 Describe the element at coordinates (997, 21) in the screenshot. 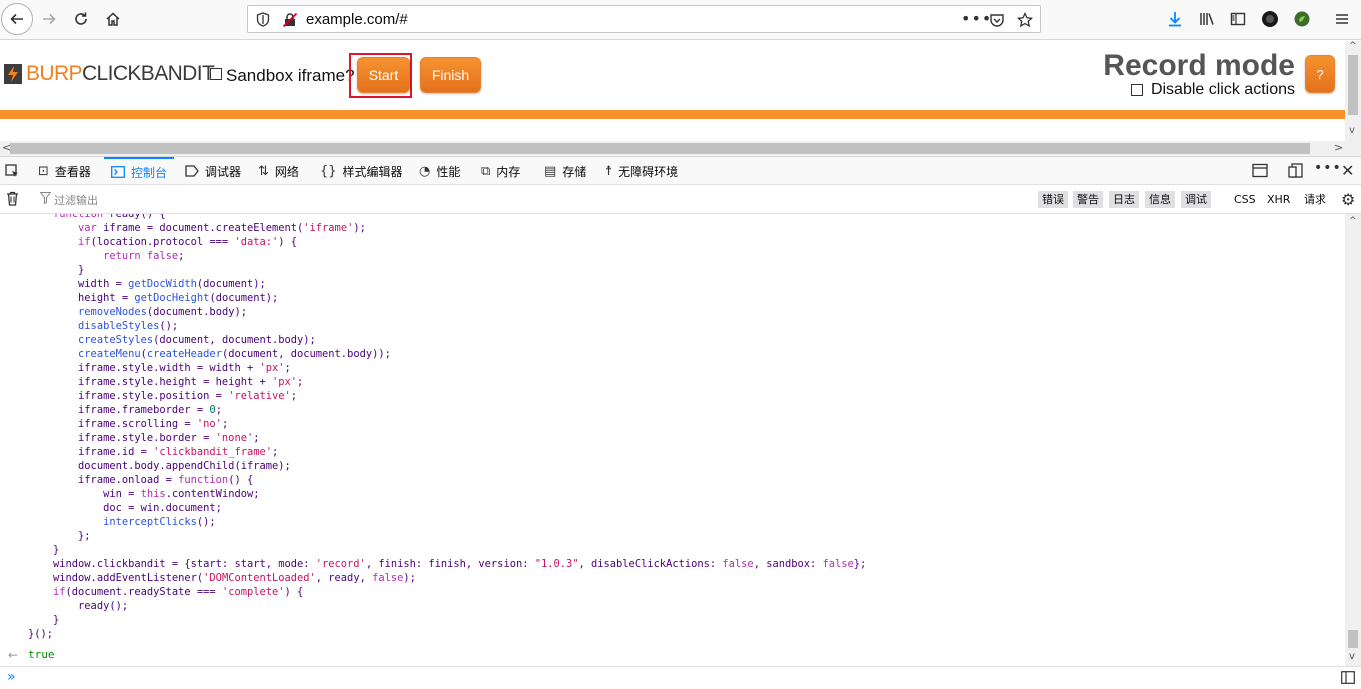

I see `pocket-icon` at that location.